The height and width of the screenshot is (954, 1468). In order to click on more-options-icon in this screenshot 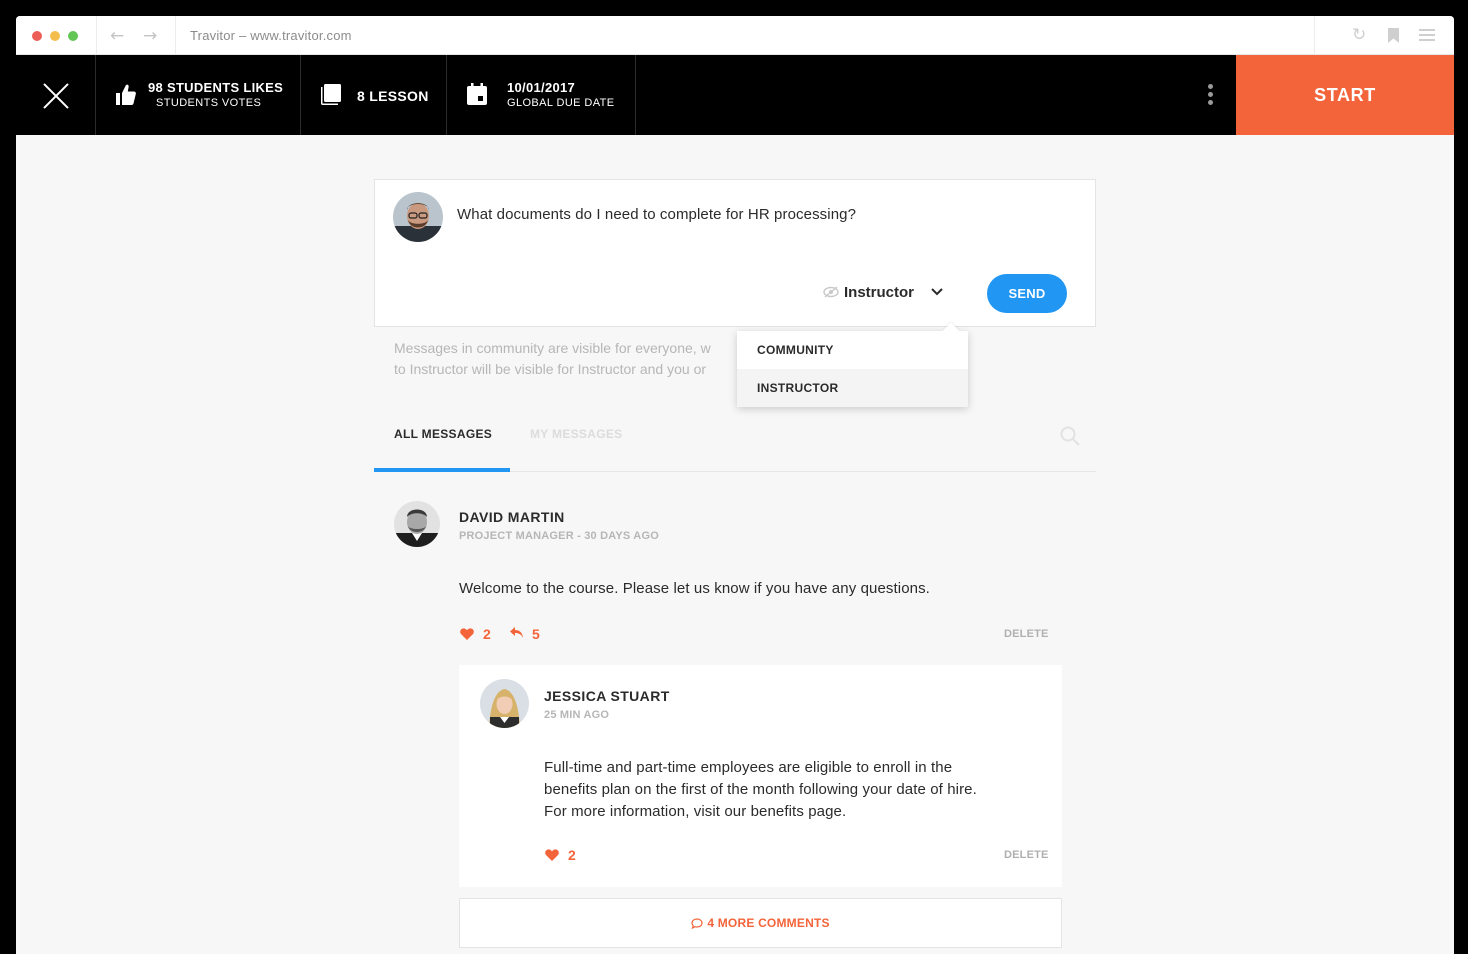, I will do `click(1211, 96)`.